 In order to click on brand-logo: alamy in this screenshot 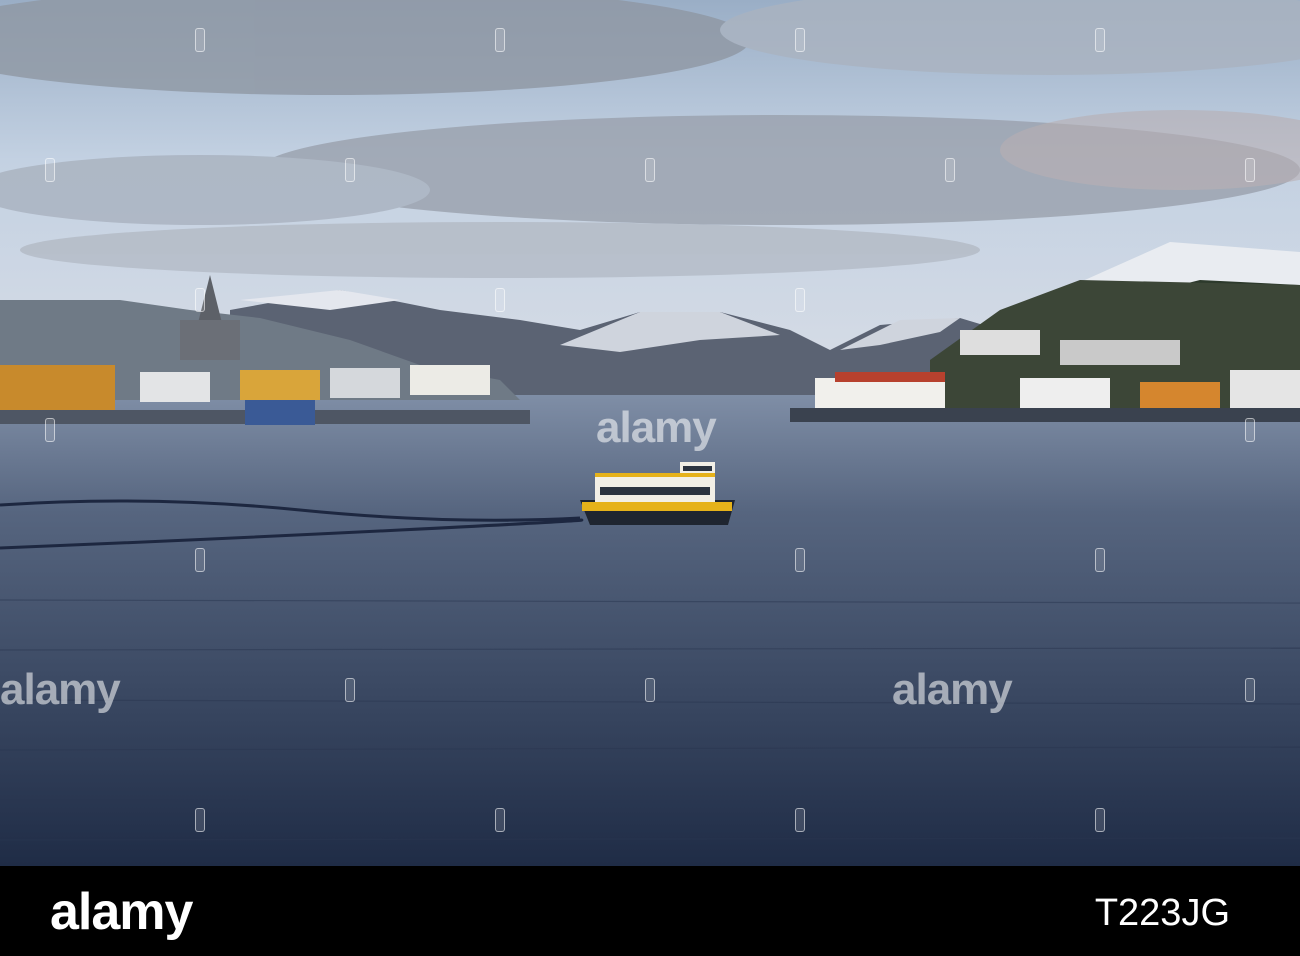, I will do `click(121, 912)`.